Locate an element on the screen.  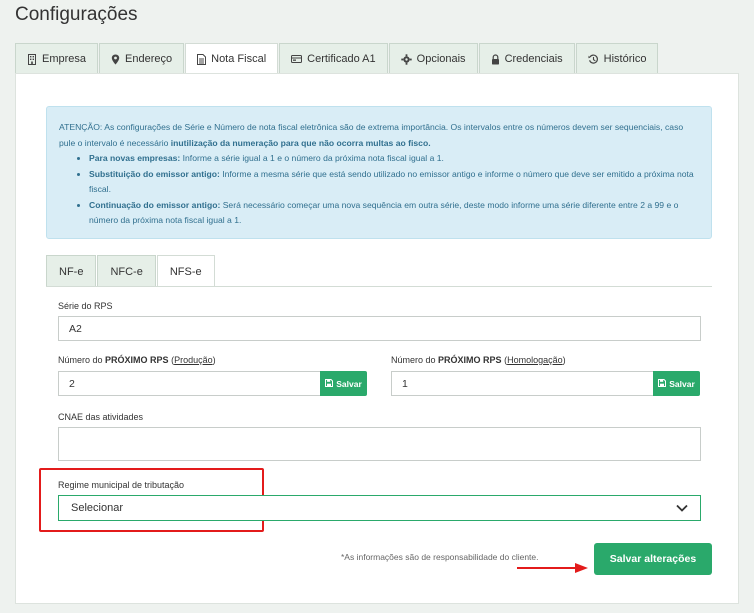
tab-opcionais: Opcionais is located at coordinates (433, 58).